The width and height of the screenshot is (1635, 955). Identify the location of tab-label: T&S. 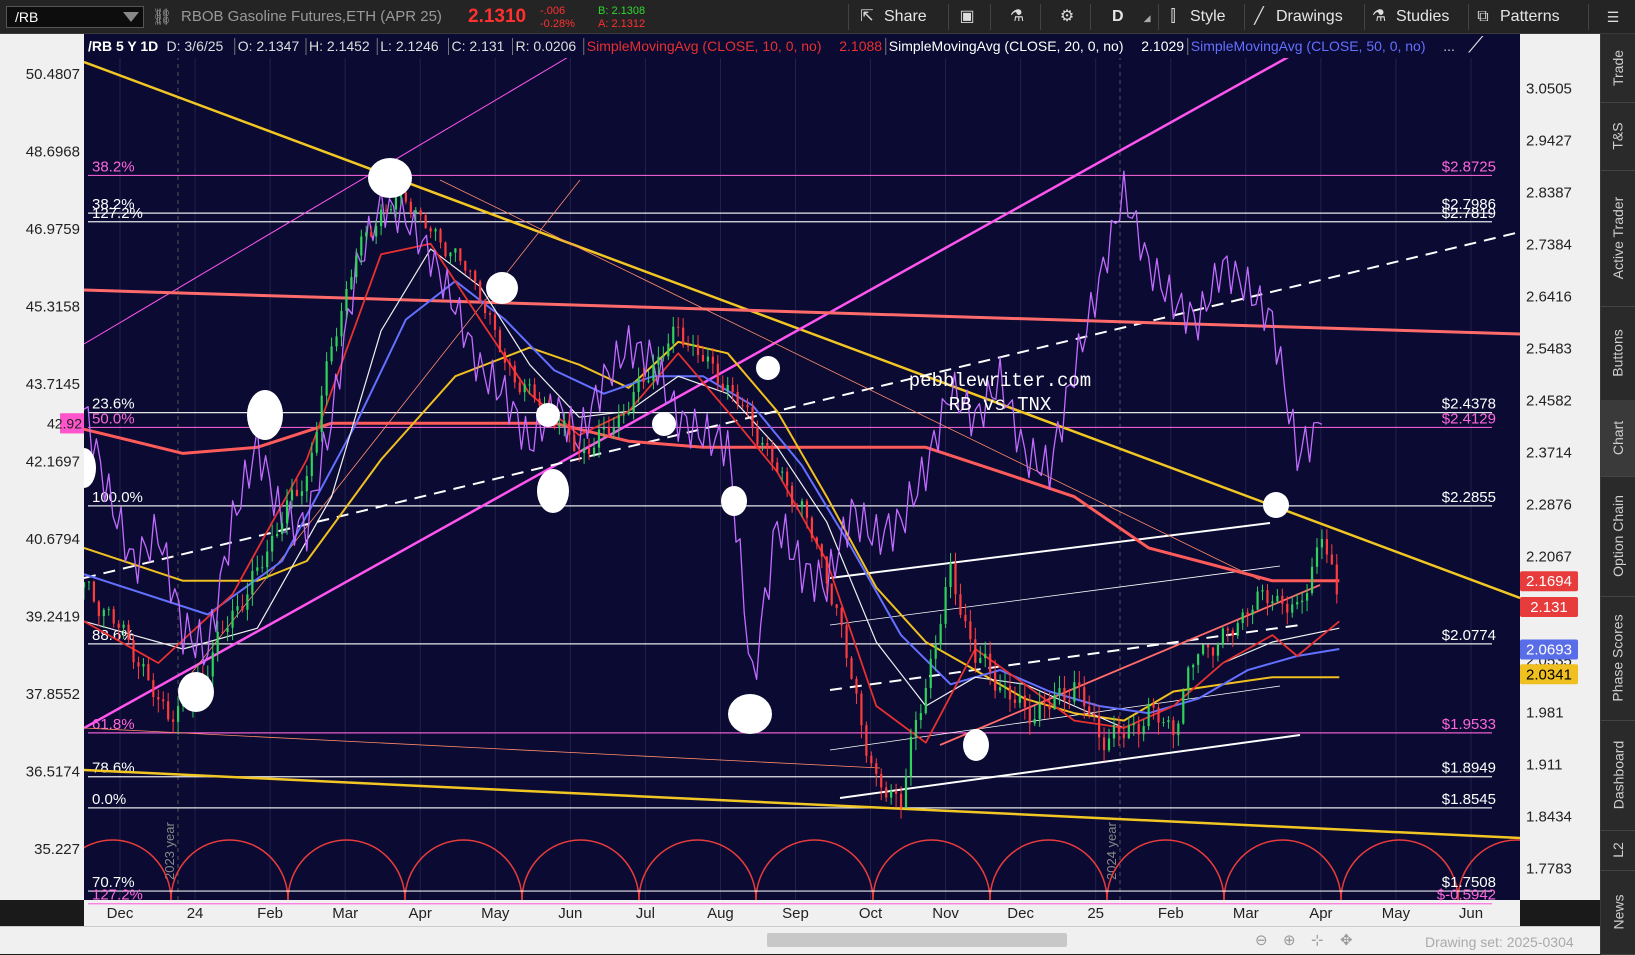
(1617, 136).